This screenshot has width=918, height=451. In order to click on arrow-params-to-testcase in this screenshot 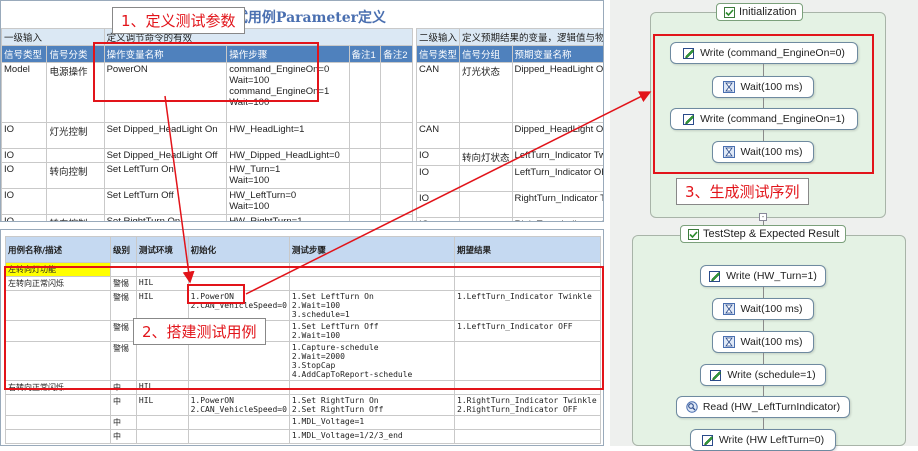, I will do `click(179, 189)`.